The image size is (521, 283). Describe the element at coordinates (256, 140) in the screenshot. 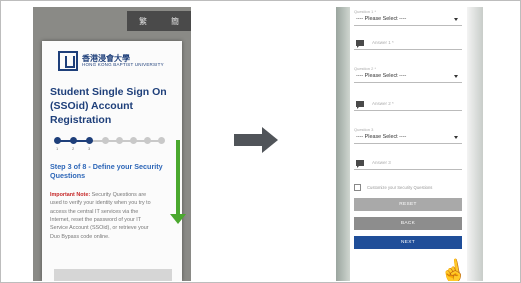

I see `arrow-right-icon` at that location.